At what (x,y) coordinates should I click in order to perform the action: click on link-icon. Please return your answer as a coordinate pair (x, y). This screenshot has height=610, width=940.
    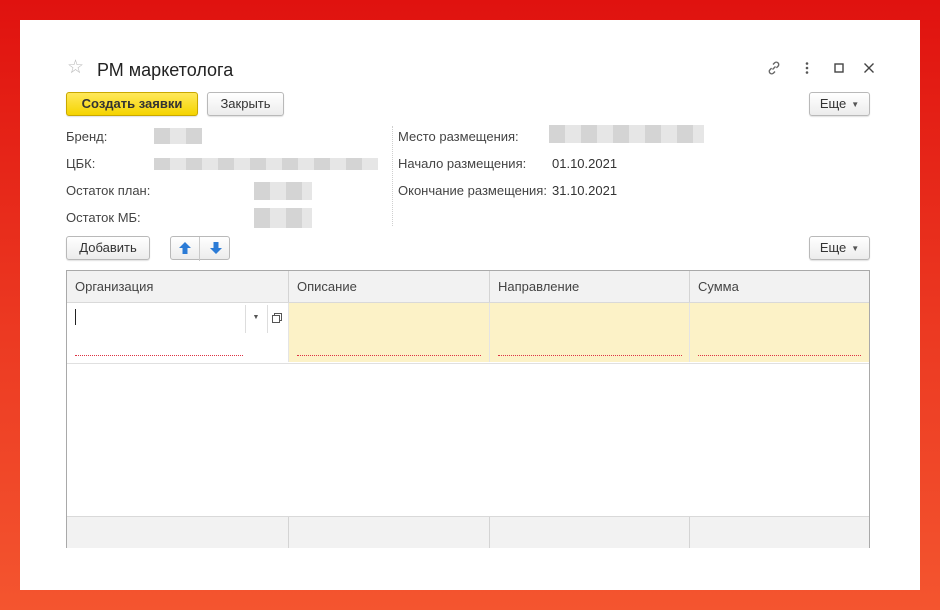
    Looking at the image, I should click on (774, 69).